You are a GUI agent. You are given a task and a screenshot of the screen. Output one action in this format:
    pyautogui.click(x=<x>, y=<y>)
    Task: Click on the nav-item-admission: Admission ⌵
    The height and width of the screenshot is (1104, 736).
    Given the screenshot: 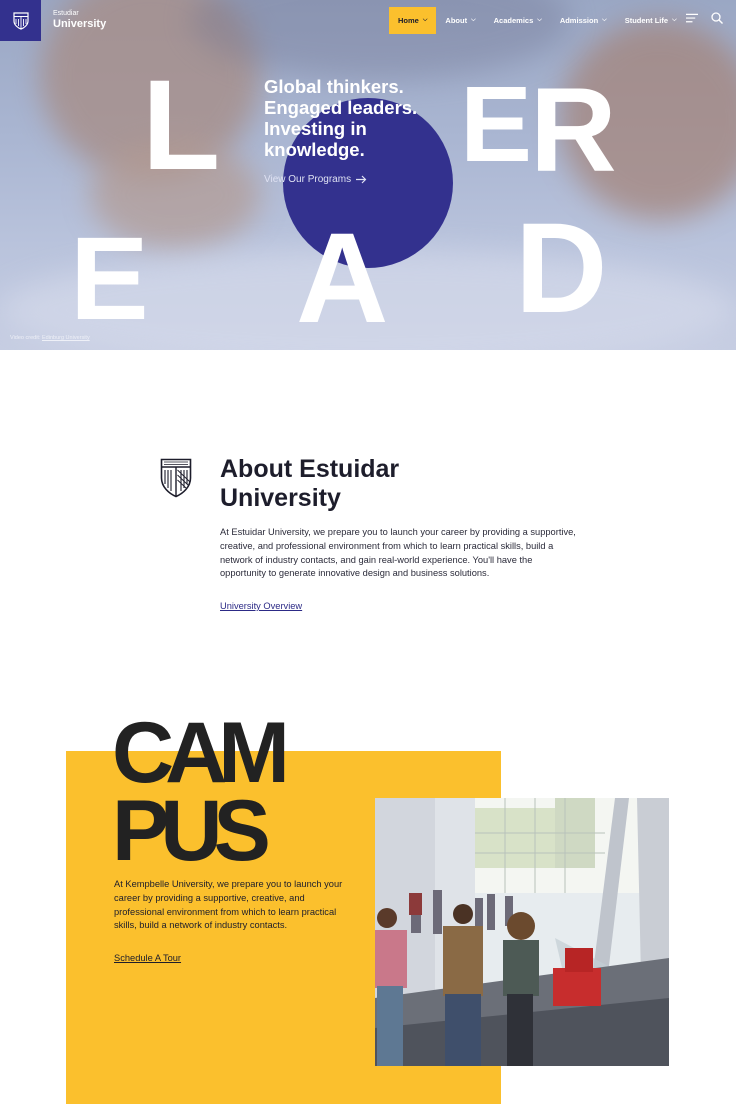 What is the action you would take?
    pyautogui.click(x=583, y=20)
    